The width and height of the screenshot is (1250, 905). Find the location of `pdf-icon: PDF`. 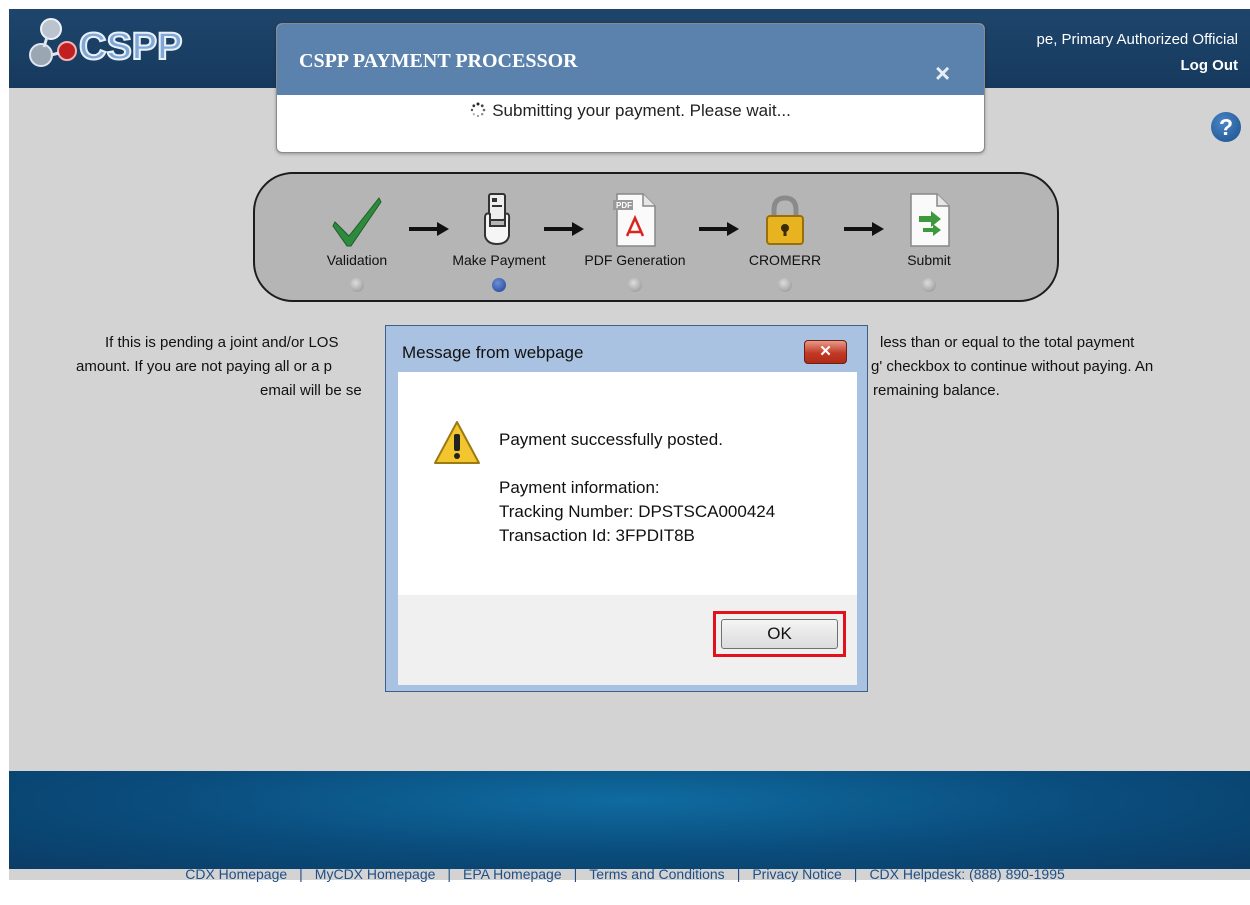

pdf-icon: PDF is located at coordinates (635, 220).